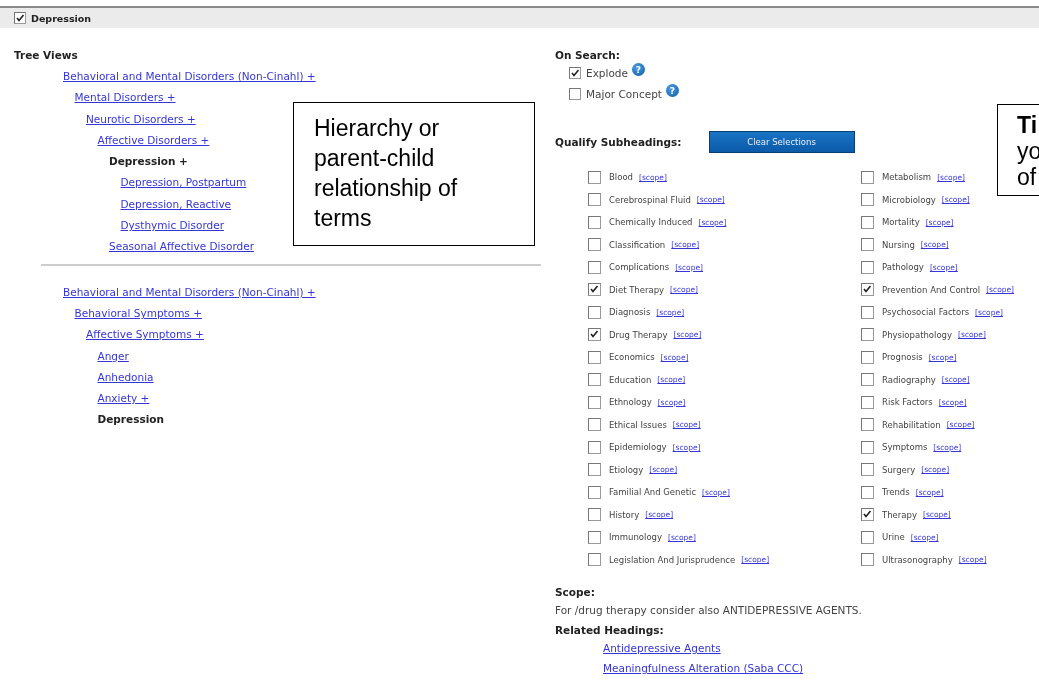 The width and height of the screenshot is (1039, 694). What do you see at coordinates (893, 537) in the screenshot?
I see `subheading-label: Urine` at bounding box center [893, 537].